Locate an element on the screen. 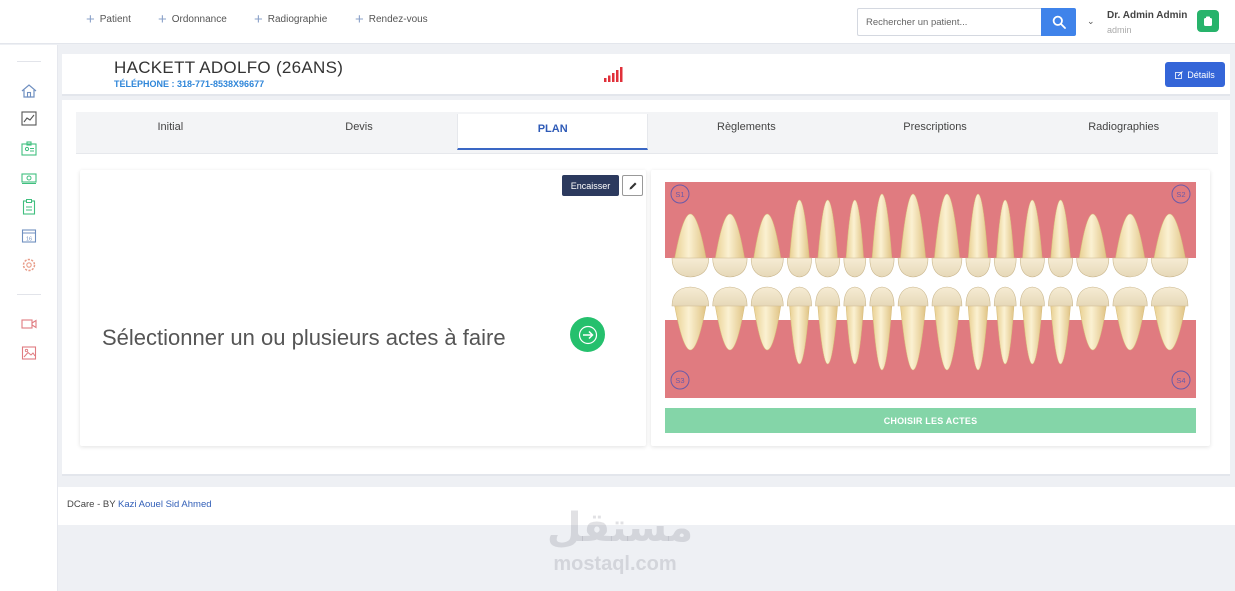 The height and width of the screenshot is (591, 1235). clipboard-icon is located at coordinates (29, 207).